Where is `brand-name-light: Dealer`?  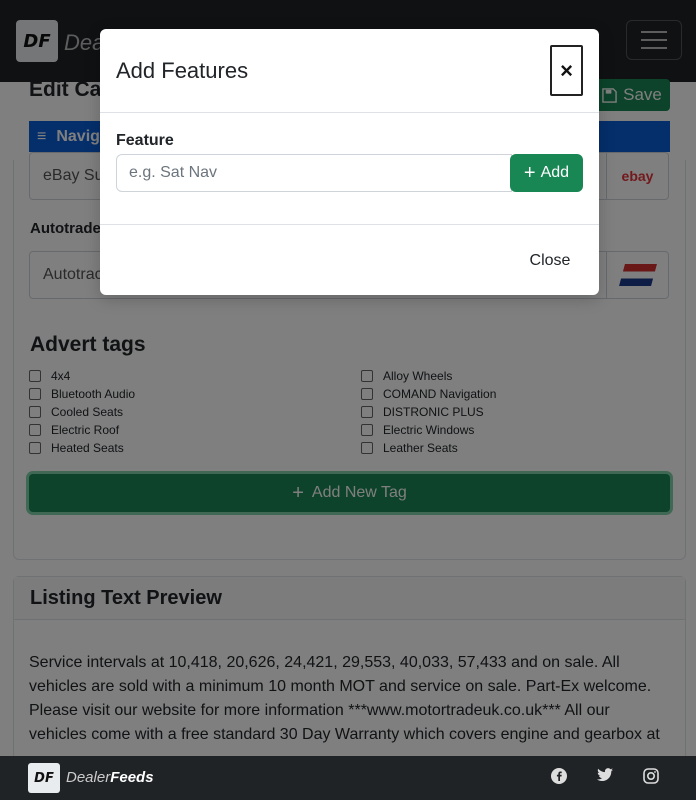 brand-name-light: Dealer is located at coordinates (88, 777).